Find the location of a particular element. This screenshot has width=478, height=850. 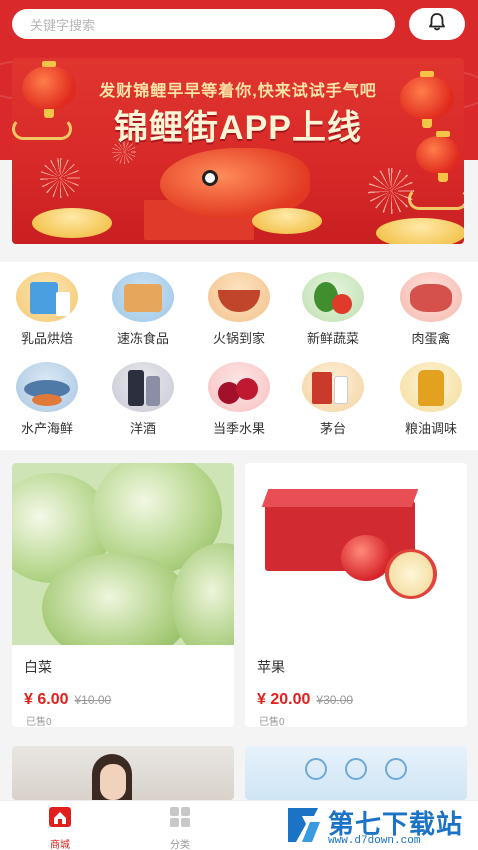

home-icon is located at coordinates (60, 820).